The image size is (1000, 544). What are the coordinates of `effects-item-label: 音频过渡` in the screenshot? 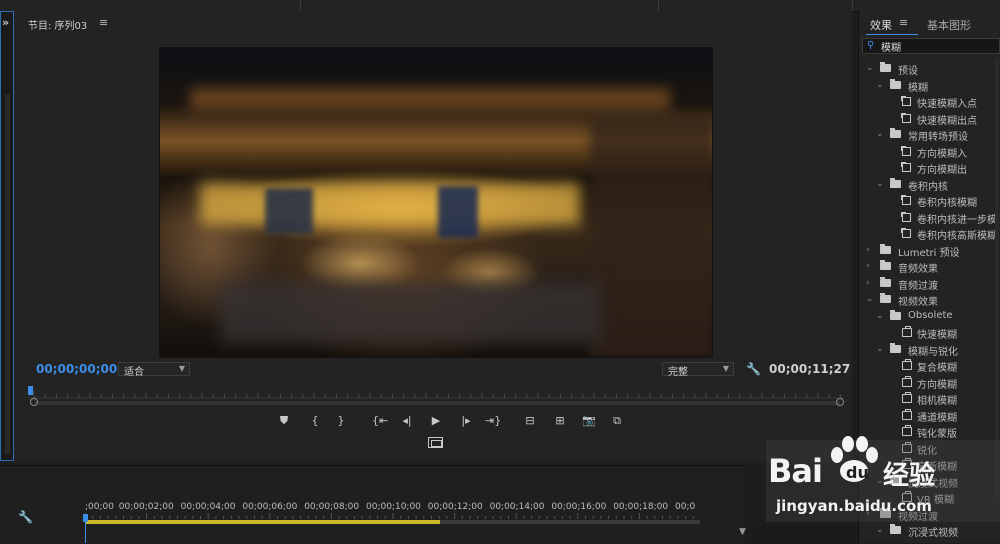 It's located at (918, 286).